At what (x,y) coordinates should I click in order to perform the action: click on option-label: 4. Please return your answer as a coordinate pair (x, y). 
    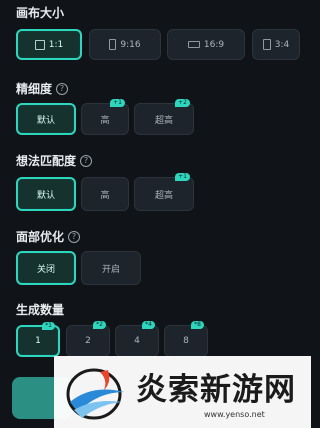
    Looking at the image, I should click on (137, 341).